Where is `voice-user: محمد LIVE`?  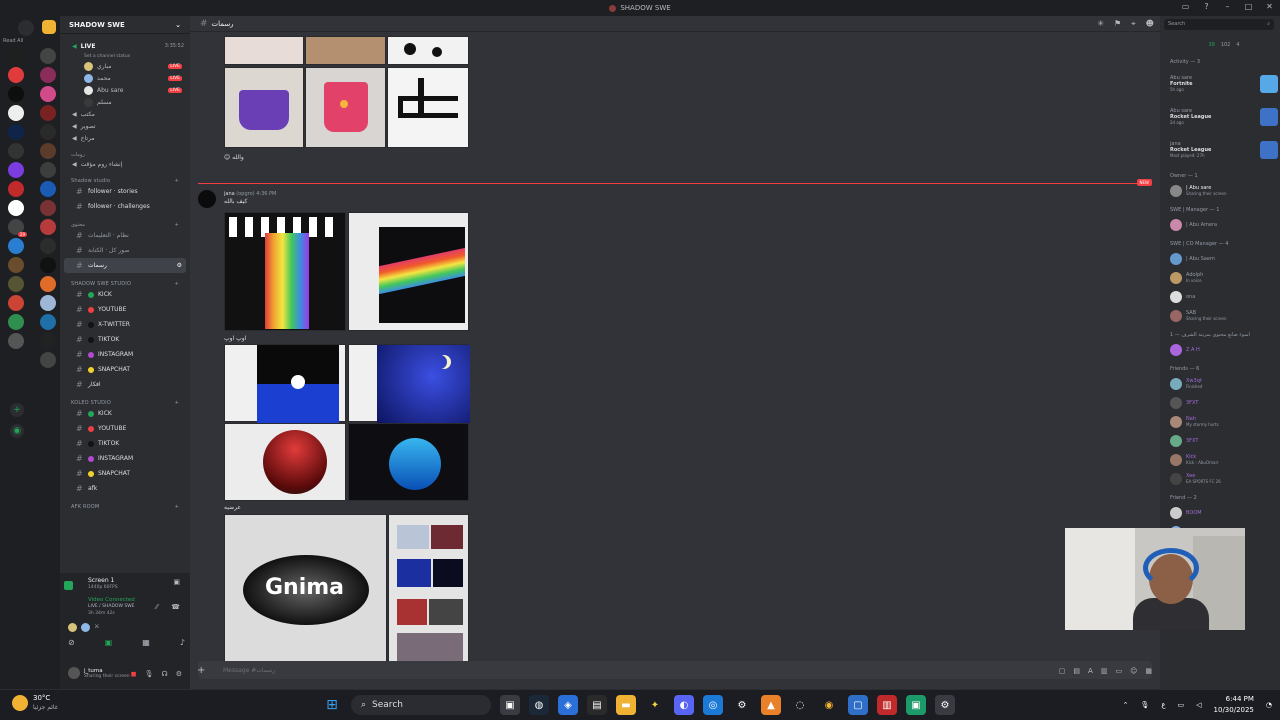
voice-user: محمد LIVE is located at coordinates (125, 78).